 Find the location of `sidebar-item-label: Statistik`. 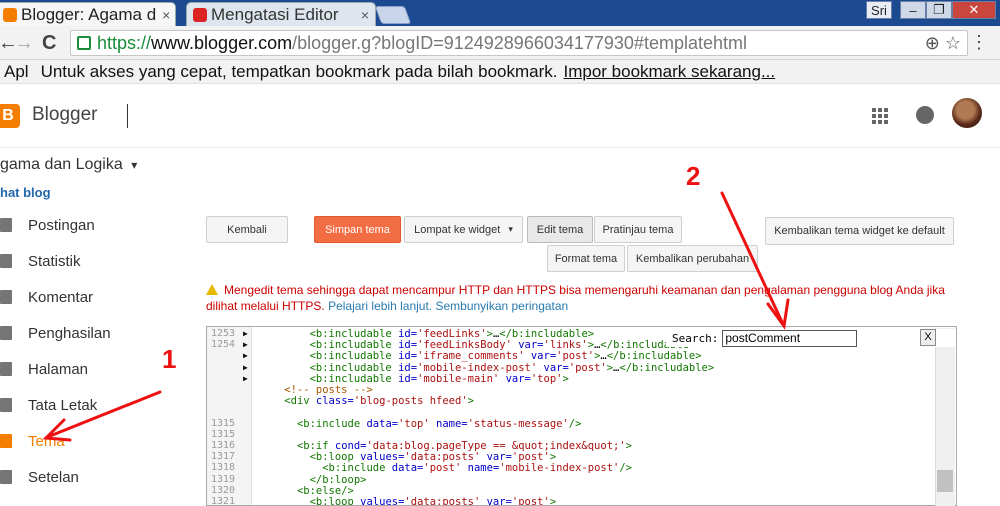

sidebar-item-label: Statistik is located at coordinates (54, 261).